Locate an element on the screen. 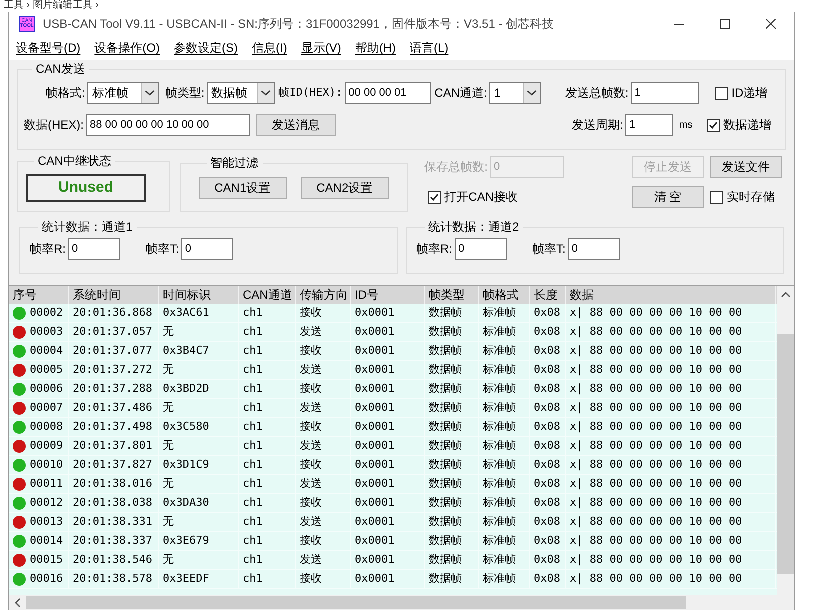 The height and width of the screenshot is (610, 828). table-cell-text: 00010 is located at coordinates (47, 464).